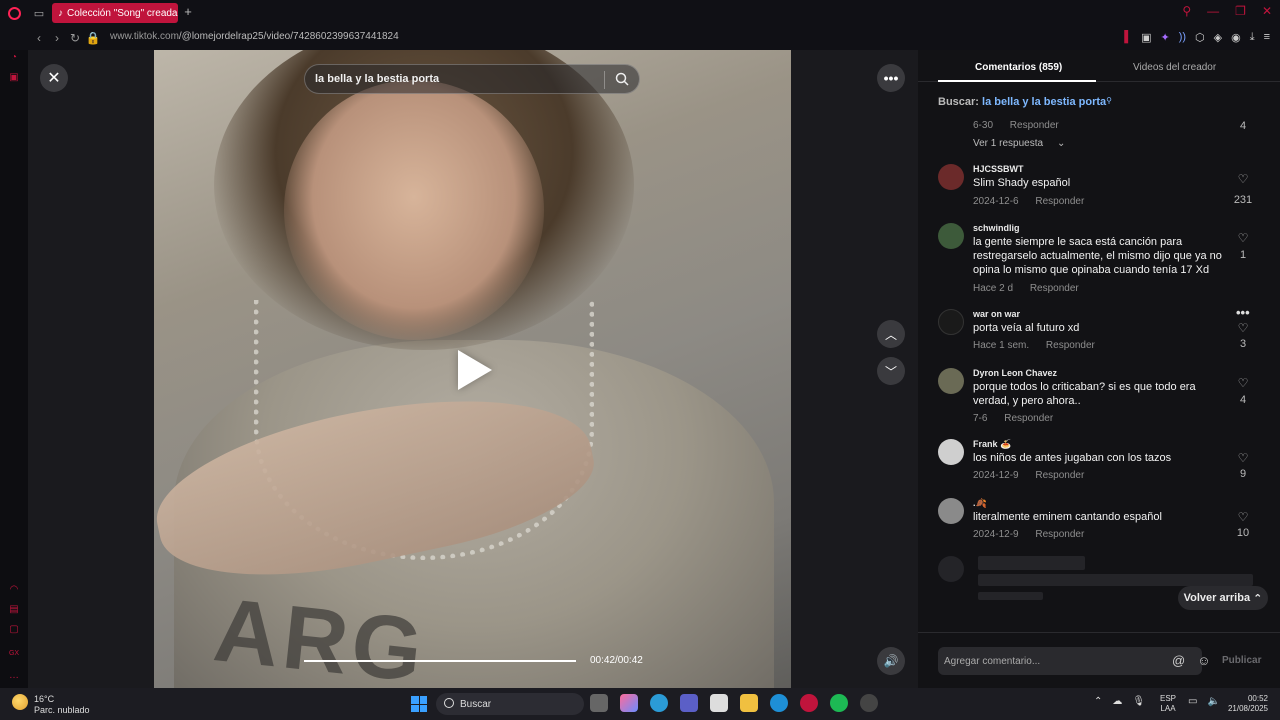  Describe the element at coordinates (1015, 373) in the screenshot. I see `comment-username: Dyron Leon Chavez` at that location.